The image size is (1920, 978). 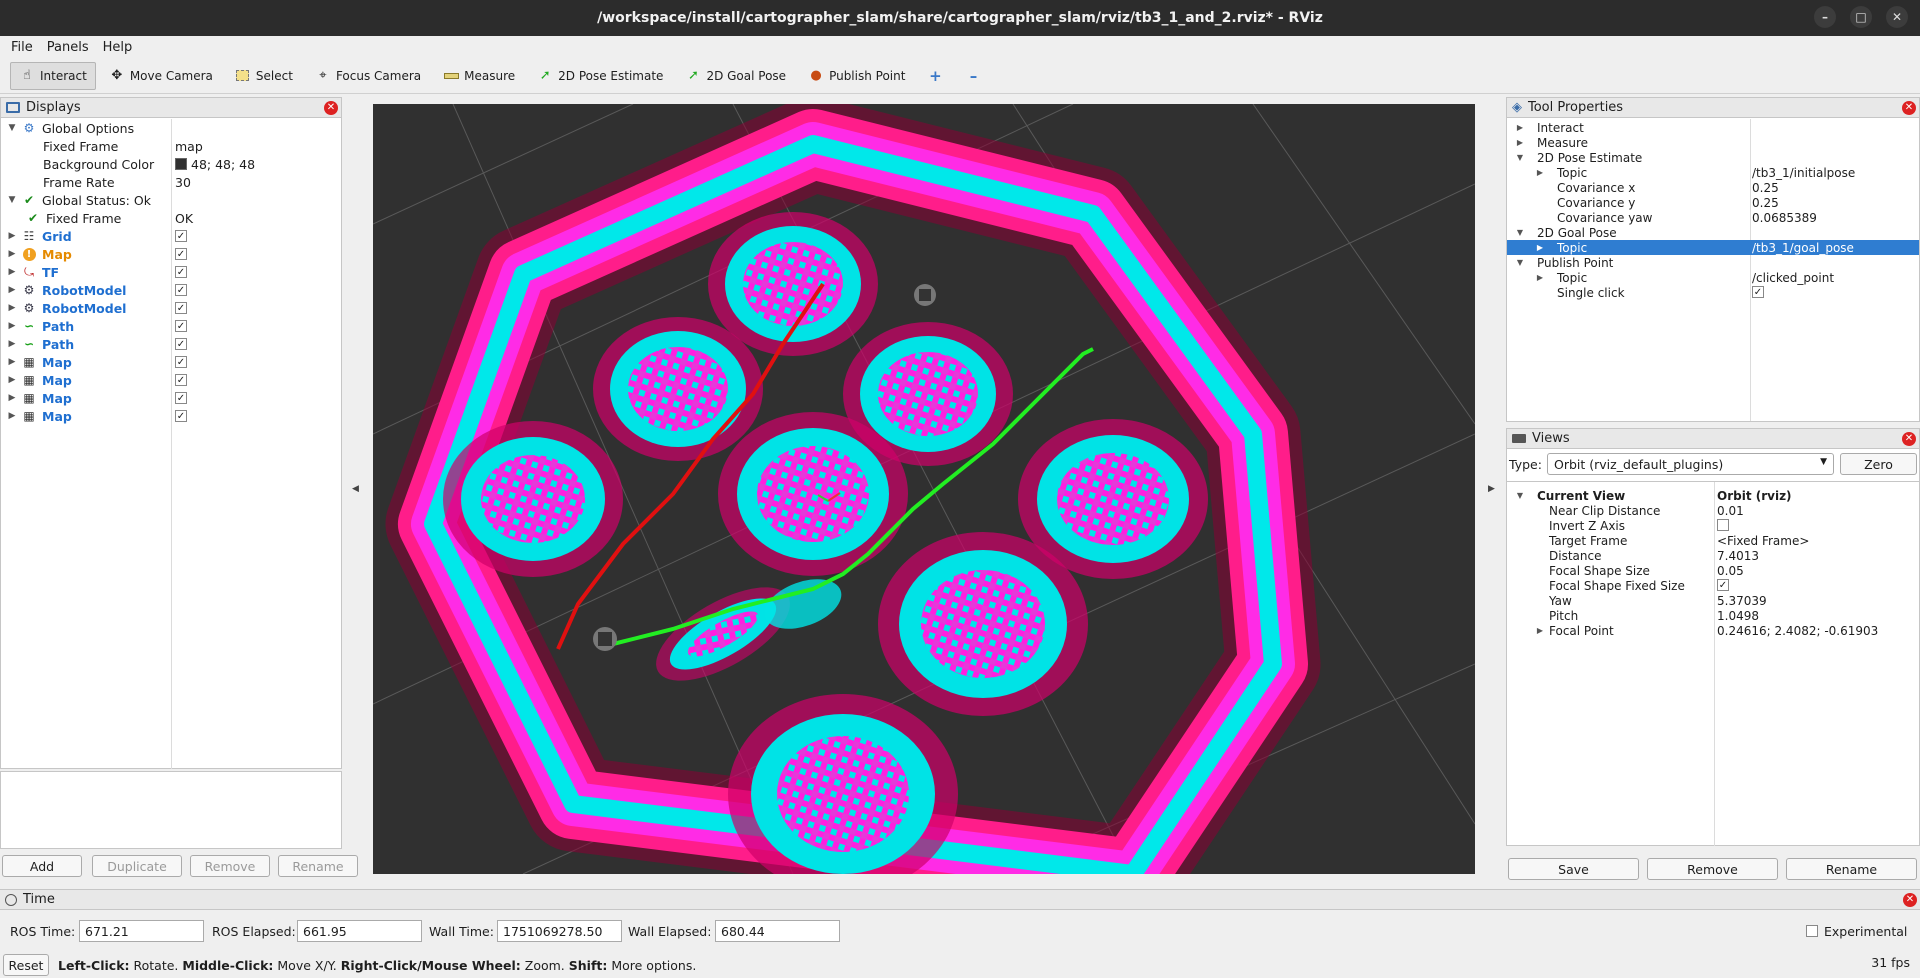 What do you see at coordinates (318, 866) in the screenshot?
I see `rename-display-button: Rename` at bounding box center [318, 866].